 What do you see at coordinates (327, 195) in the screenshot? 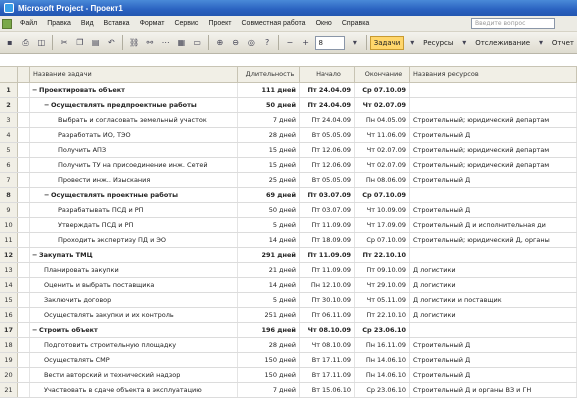
I see `start-cell: Пт 03.07.09` at bounding box center [327, 195].